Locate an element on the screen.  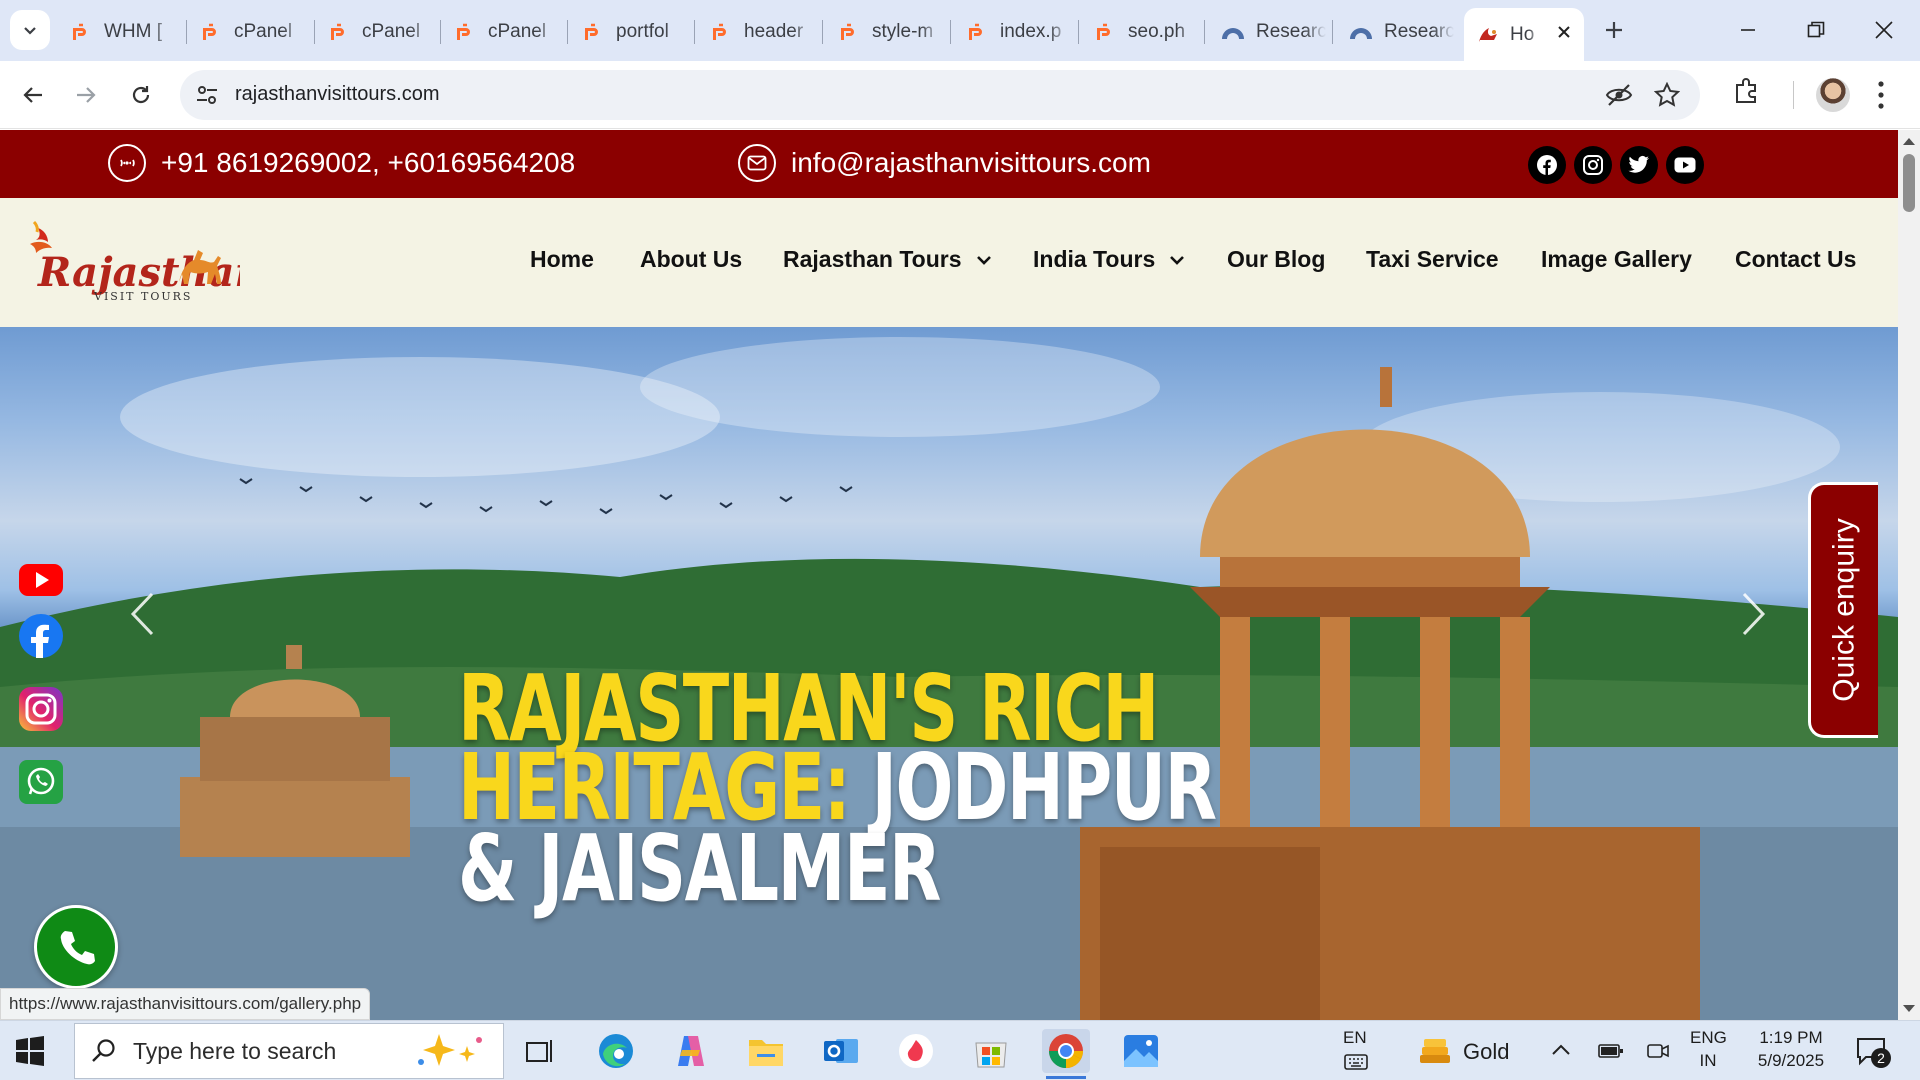
menu-label: About Us is located at coordinates (691, 259).